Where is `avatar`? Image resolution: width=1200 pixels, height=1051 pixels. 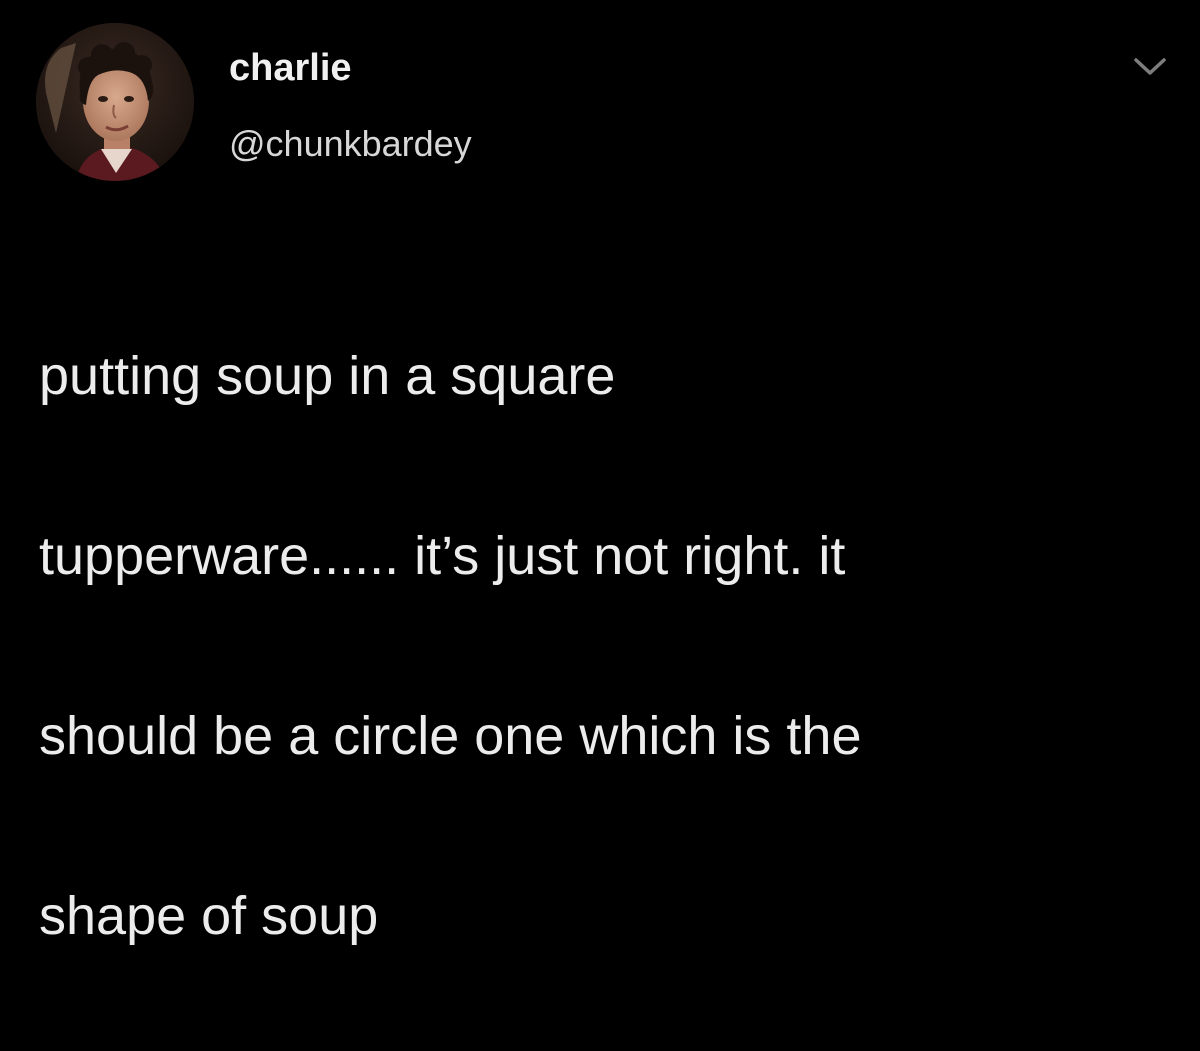 avatar is located at coordinates (115, 102).